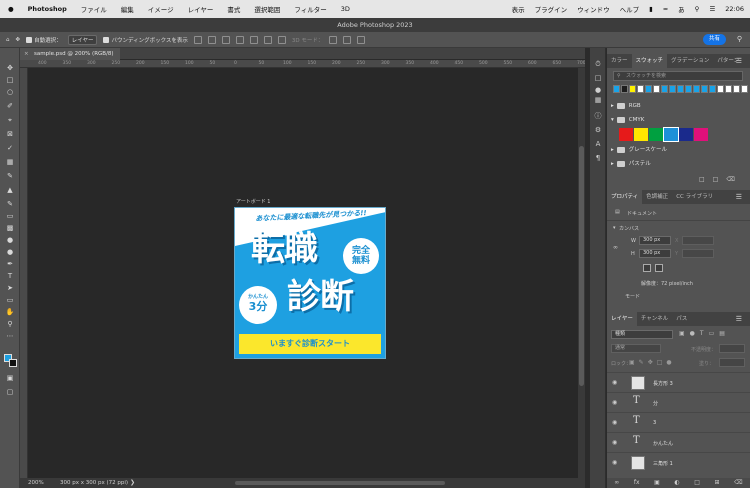 The width and height of the screenshot is (750, 488). I want to click on move-tool-icon: ✥, so click(10, 68).